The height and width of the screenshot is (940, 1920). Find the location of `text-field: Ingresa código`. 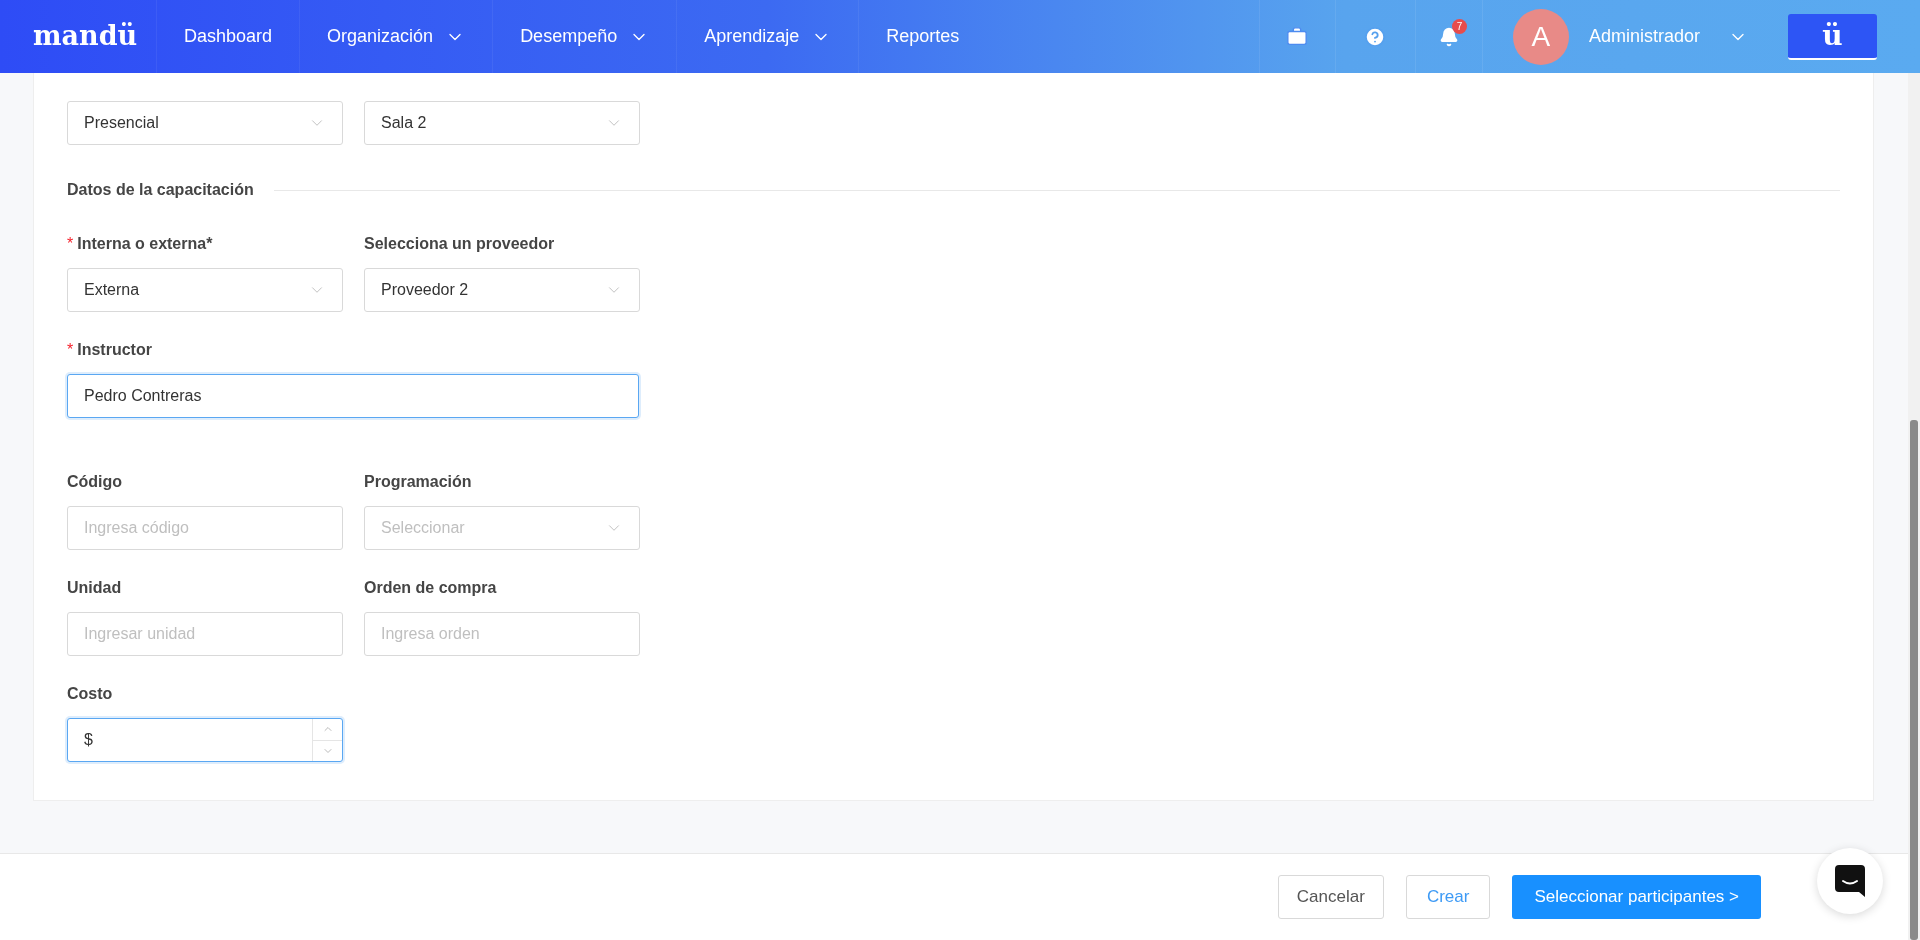

text-field: Ingresa código is located at coordinates (205, 528).